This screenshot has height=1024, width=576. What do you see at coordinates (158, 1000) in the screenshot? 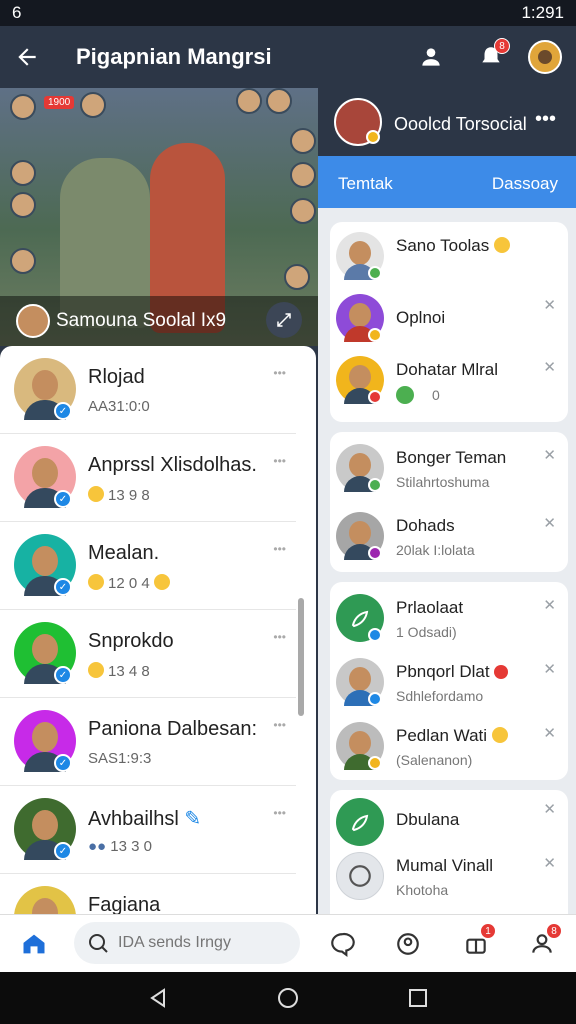
I see `back-triangle-icon` at bounding box center [158, 1000].